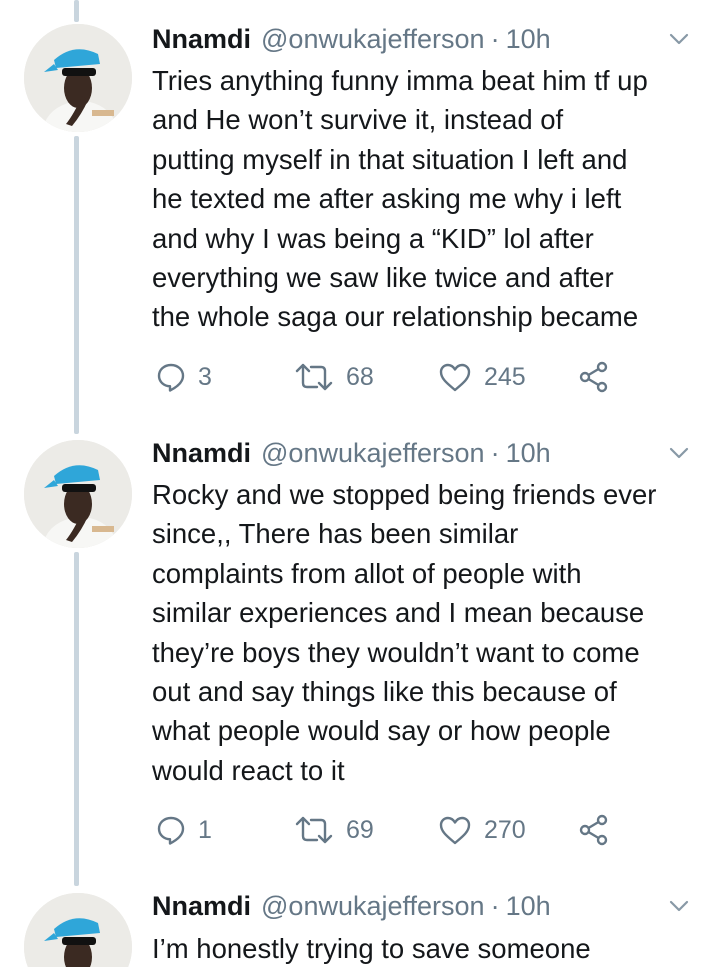  Describe the element at coordinates (505, 376) in the screenshot. I see `like-count: 245` at that location.